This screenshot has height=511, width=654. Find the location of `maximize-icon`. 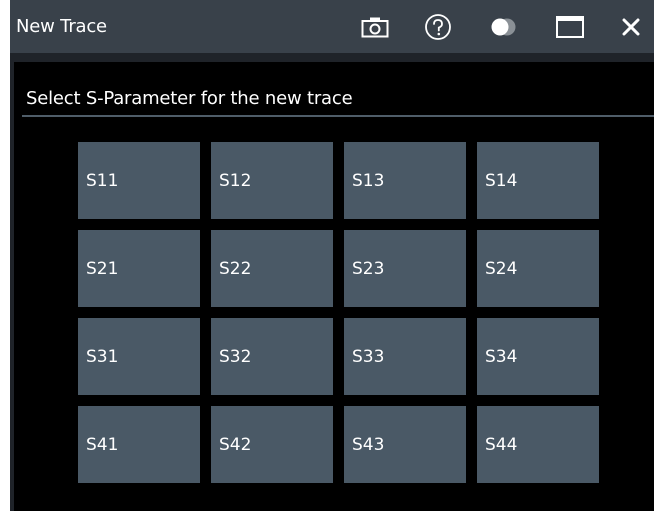

maximize-icon is located at coordinates (570, 27).